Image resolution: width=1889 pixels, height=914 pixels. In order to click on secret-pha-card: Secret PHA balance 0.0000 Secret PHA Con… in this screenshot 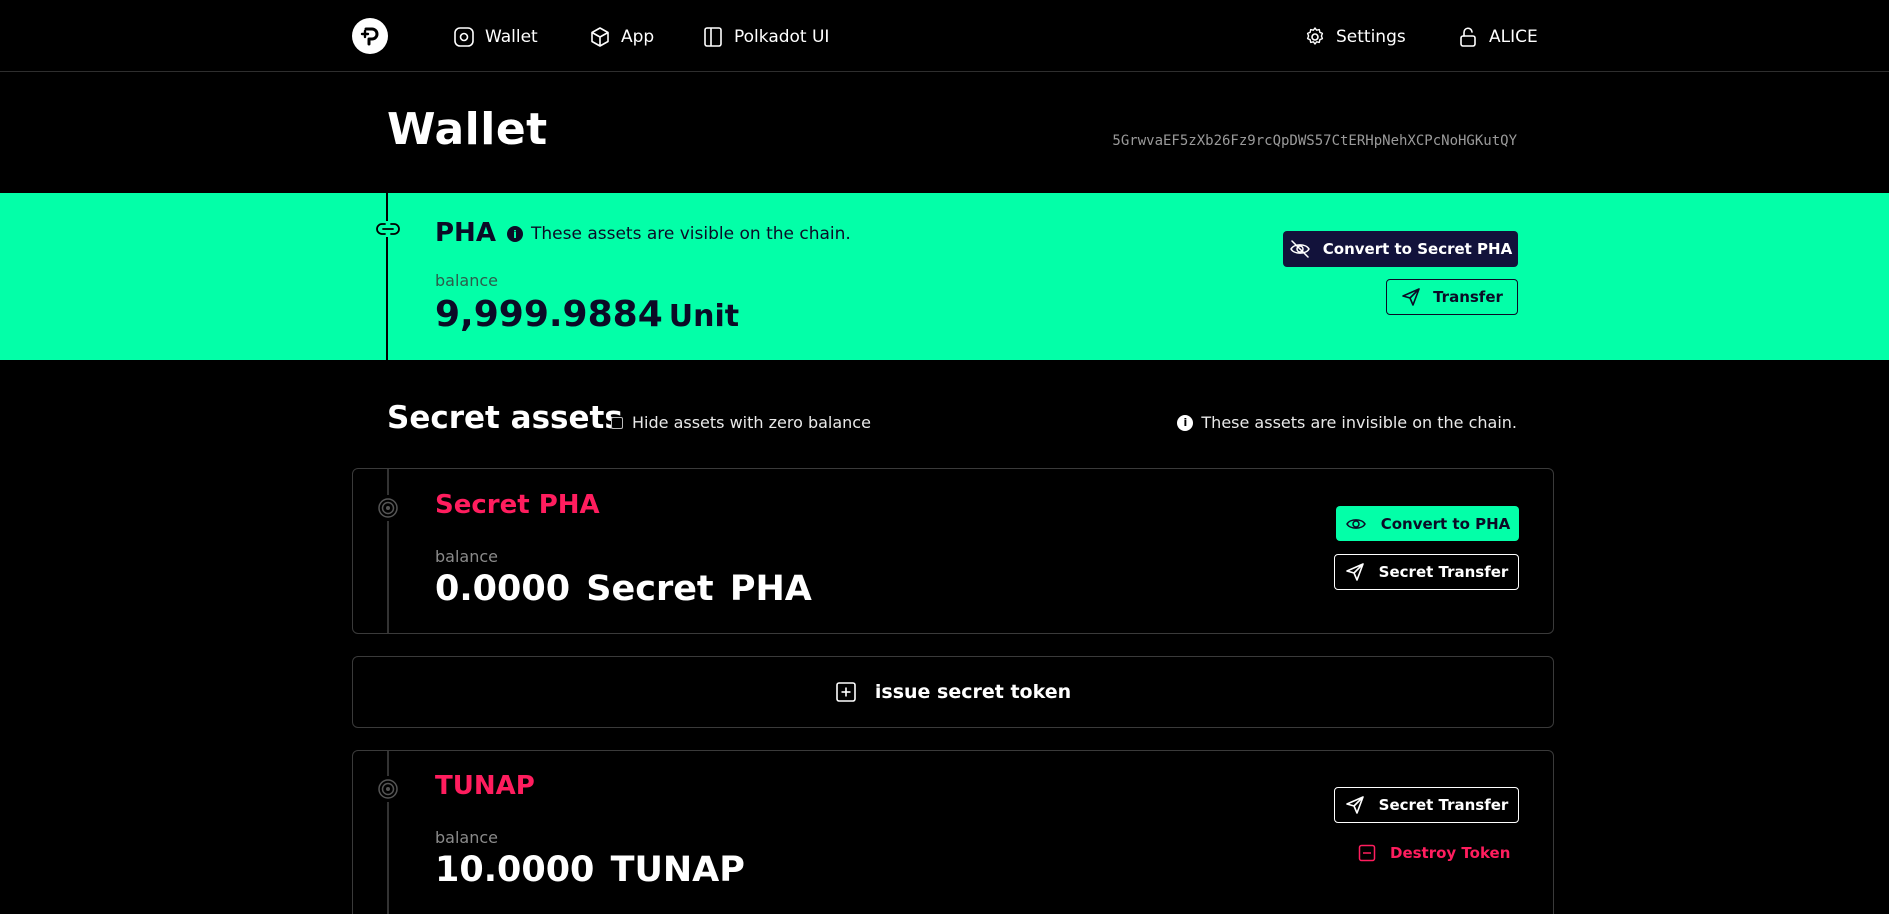, I will do `click(953, 551)`.